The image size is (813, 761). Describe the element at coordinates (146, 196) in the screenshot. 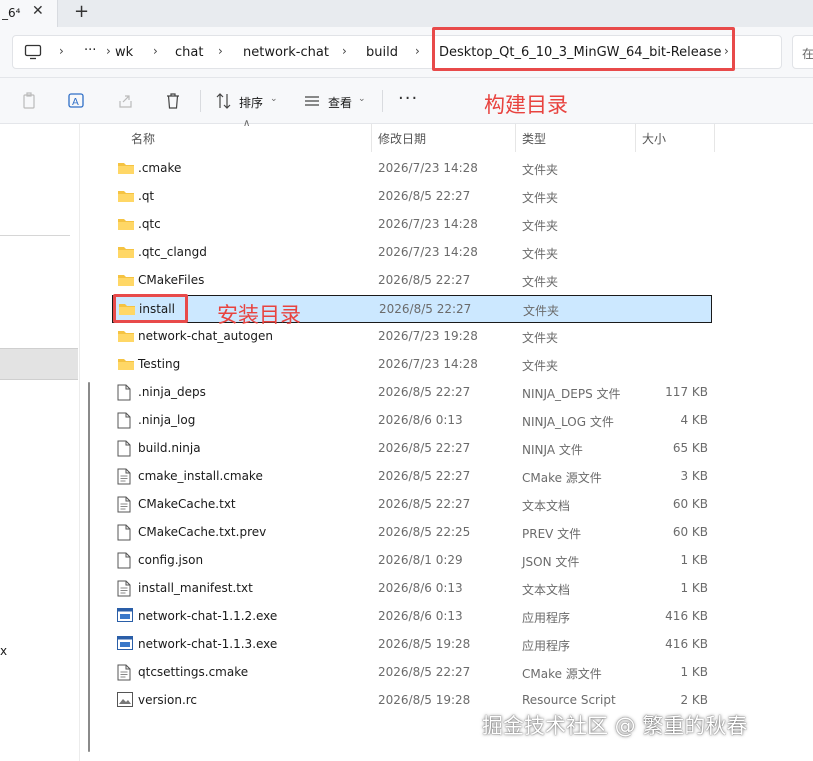

I see `file-name: .qt` at that location.